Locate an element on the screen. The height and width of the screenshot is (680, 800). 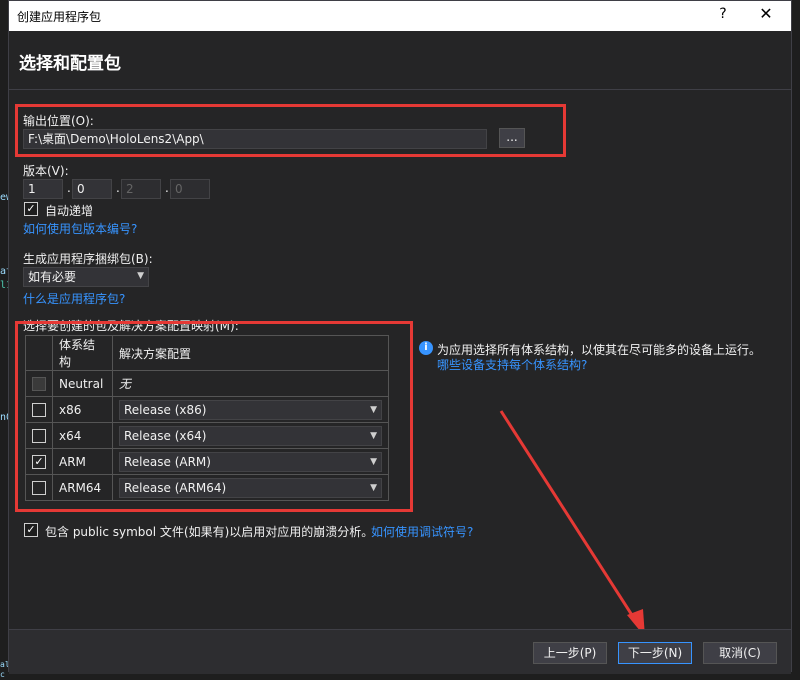
cancel-button: 取消(C) is located at coordinates (740, 653).